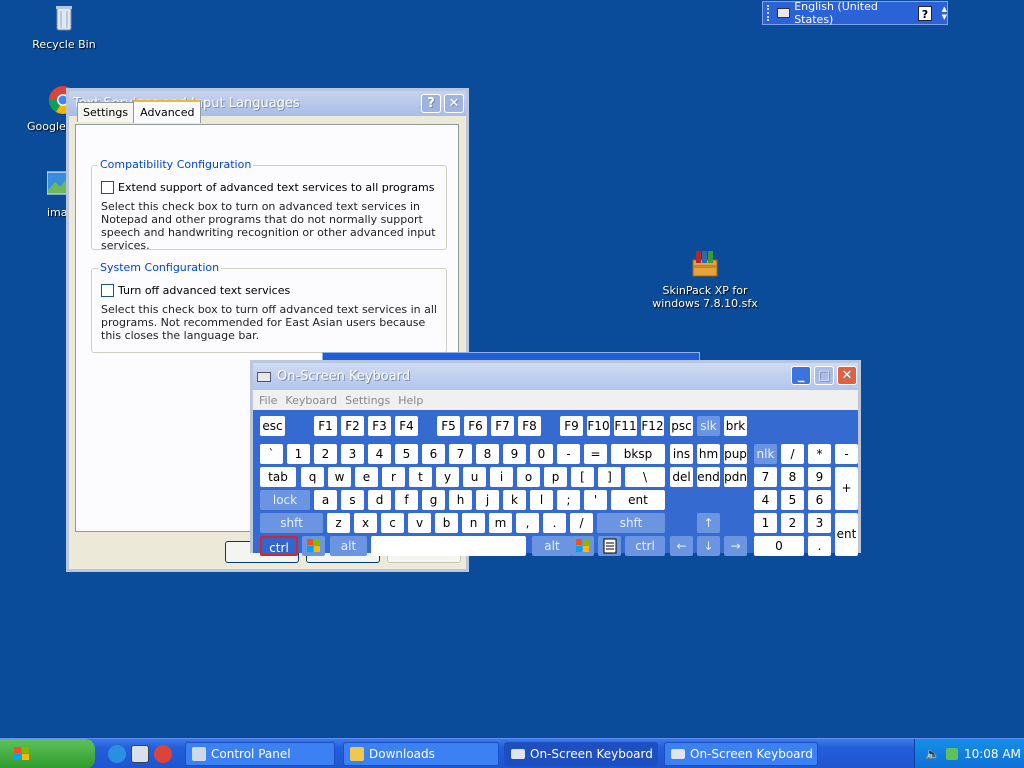  I want to click on key-w: w, so click(339, 477).